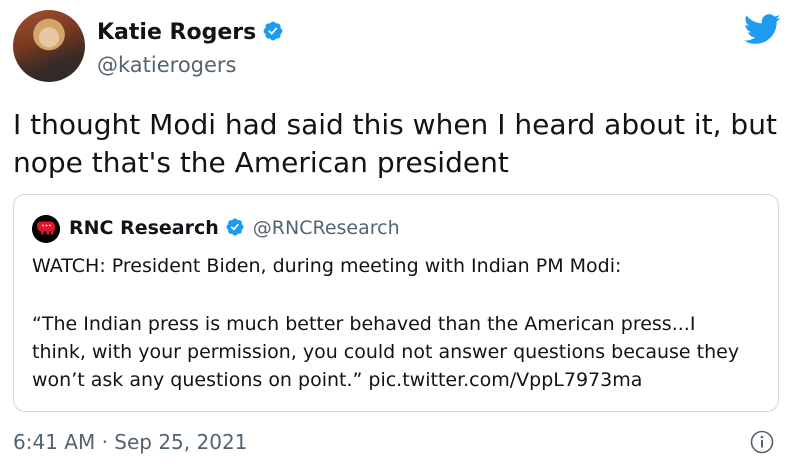 The height and width of the screenshot is (469, 800). I want to click on author-name-text: Katie Rogers, so click(177, 32).